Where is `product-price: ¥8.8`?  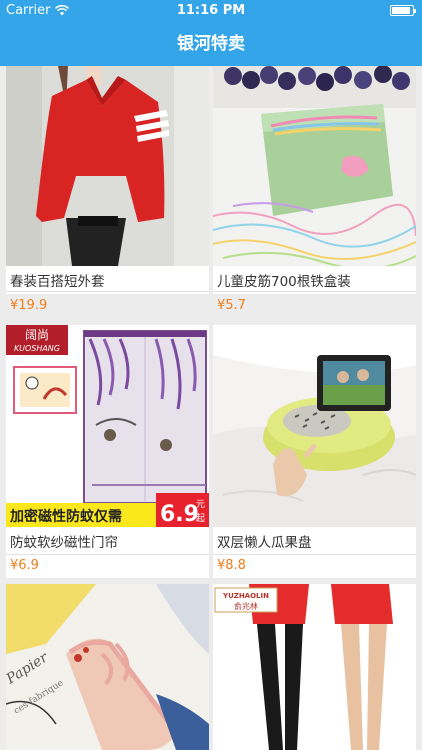
product-price: ¥8.8 is located at coordinates (231, 565).